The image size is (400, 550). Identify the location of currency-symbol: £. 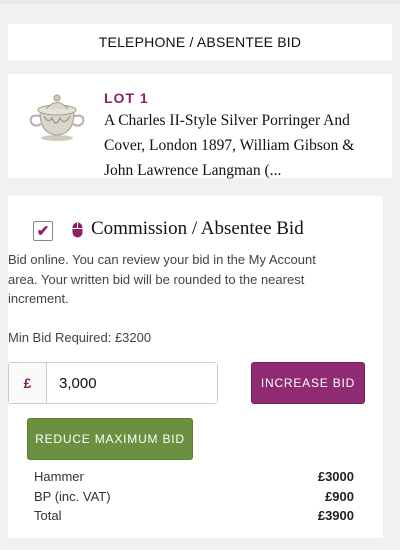
(28, 383).